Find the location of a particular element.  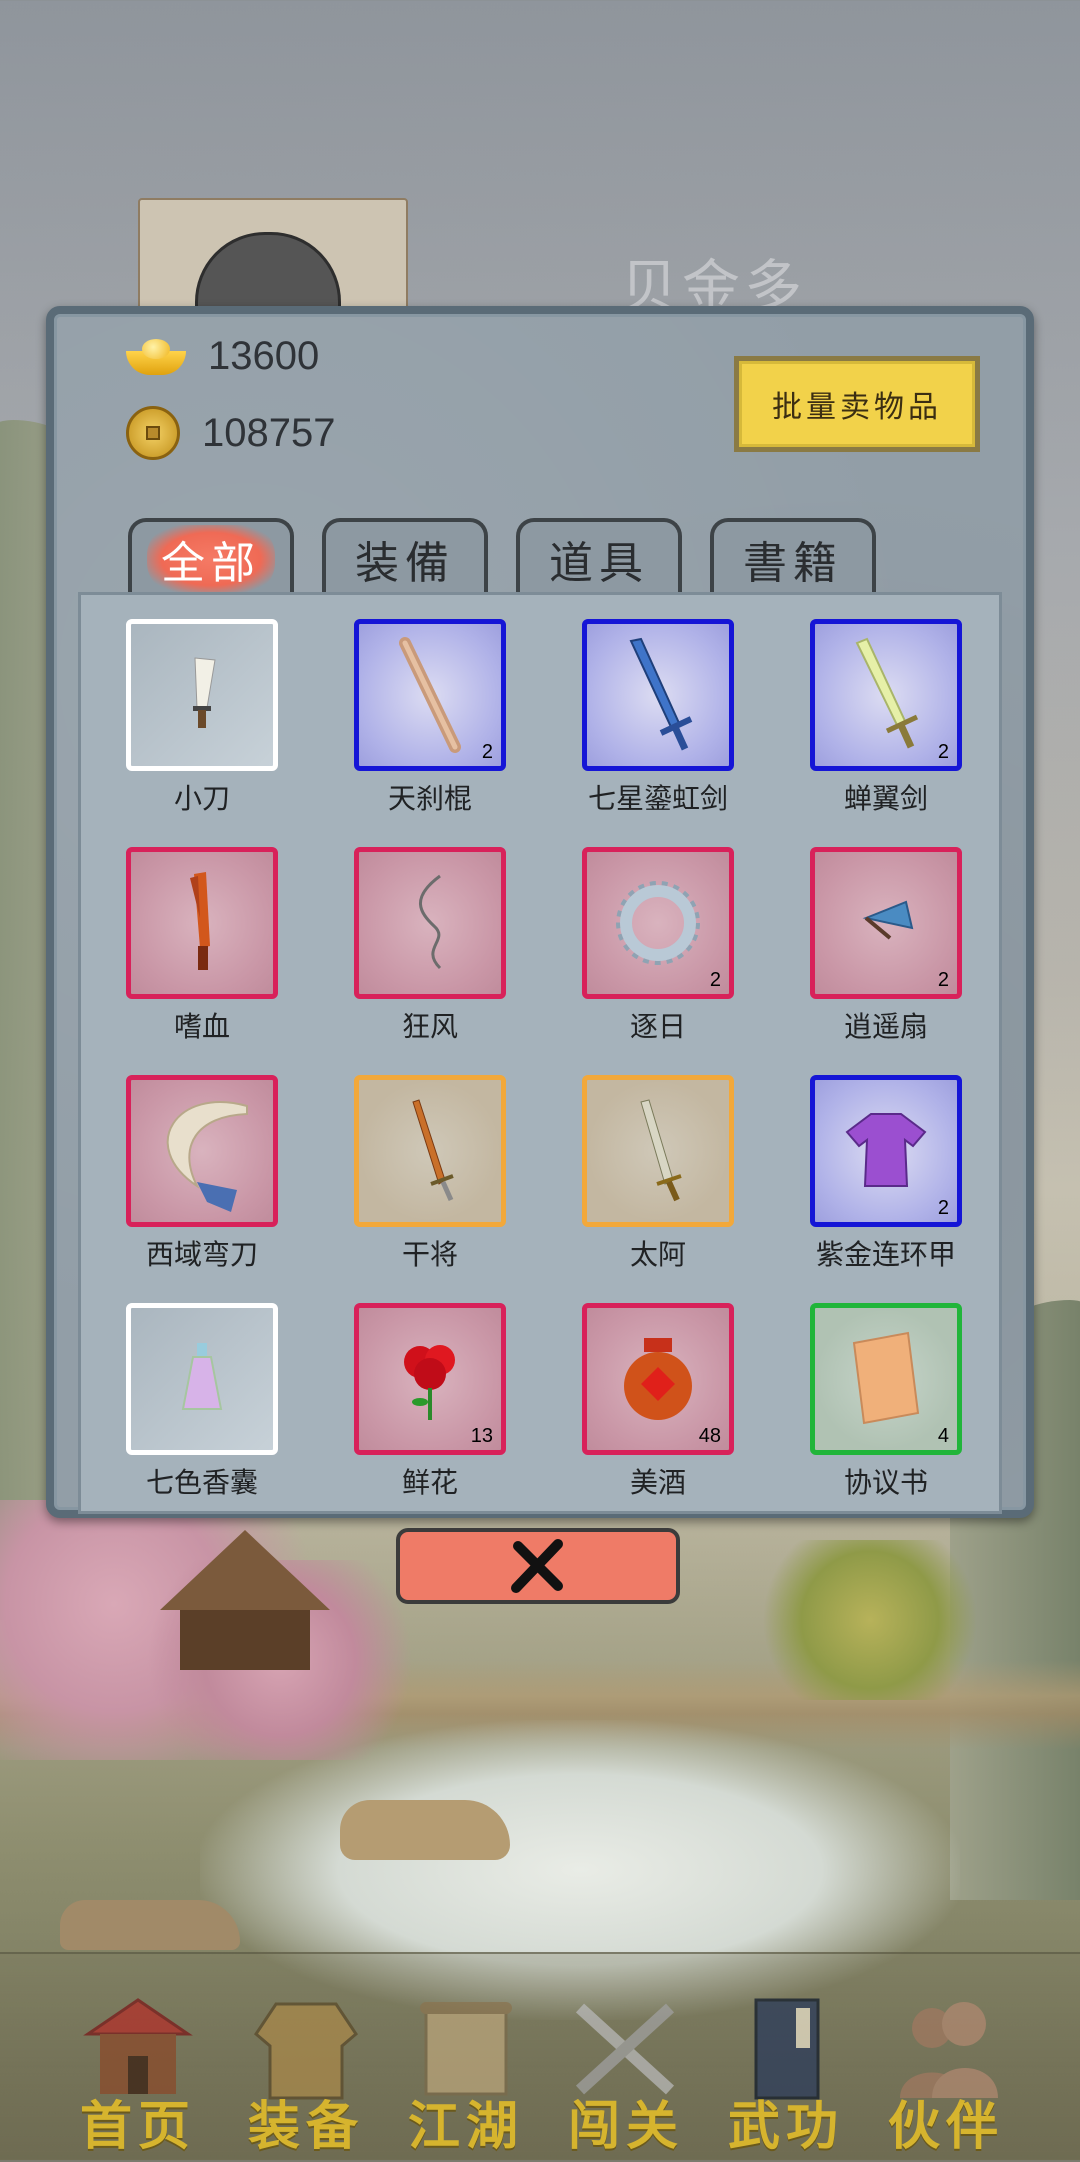

pale-sword-icon is located at coordinates (887, 693).